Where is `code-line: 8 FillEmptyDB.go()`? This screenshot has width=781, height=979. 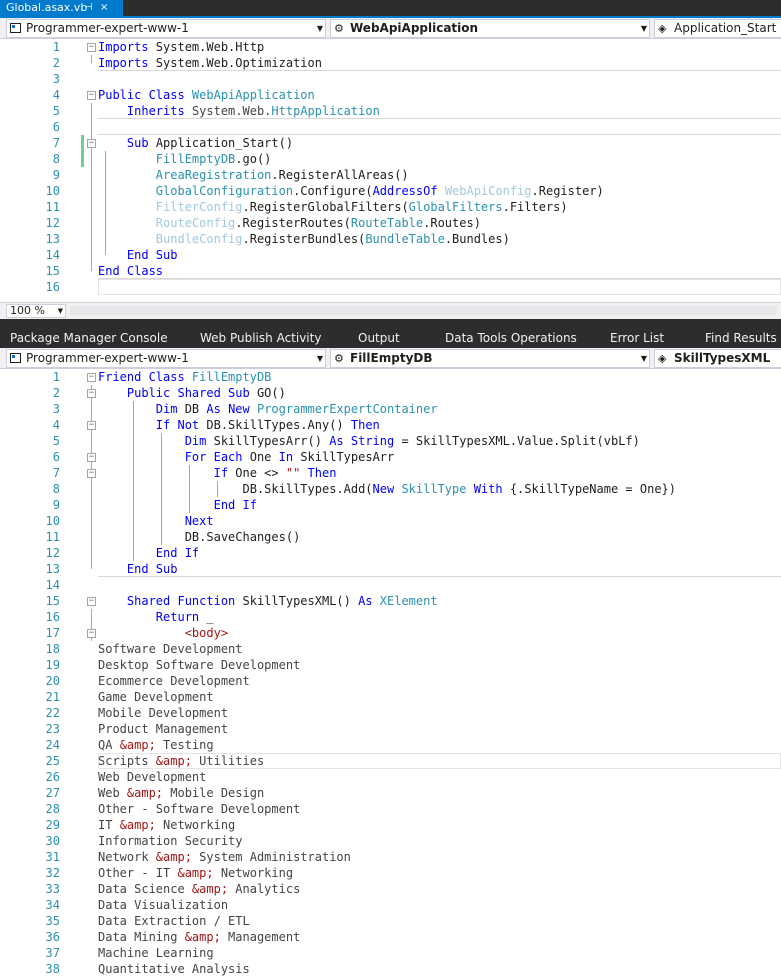
code-line: 8 FillEmptyDB.go() is located at coordinates (390, 159).